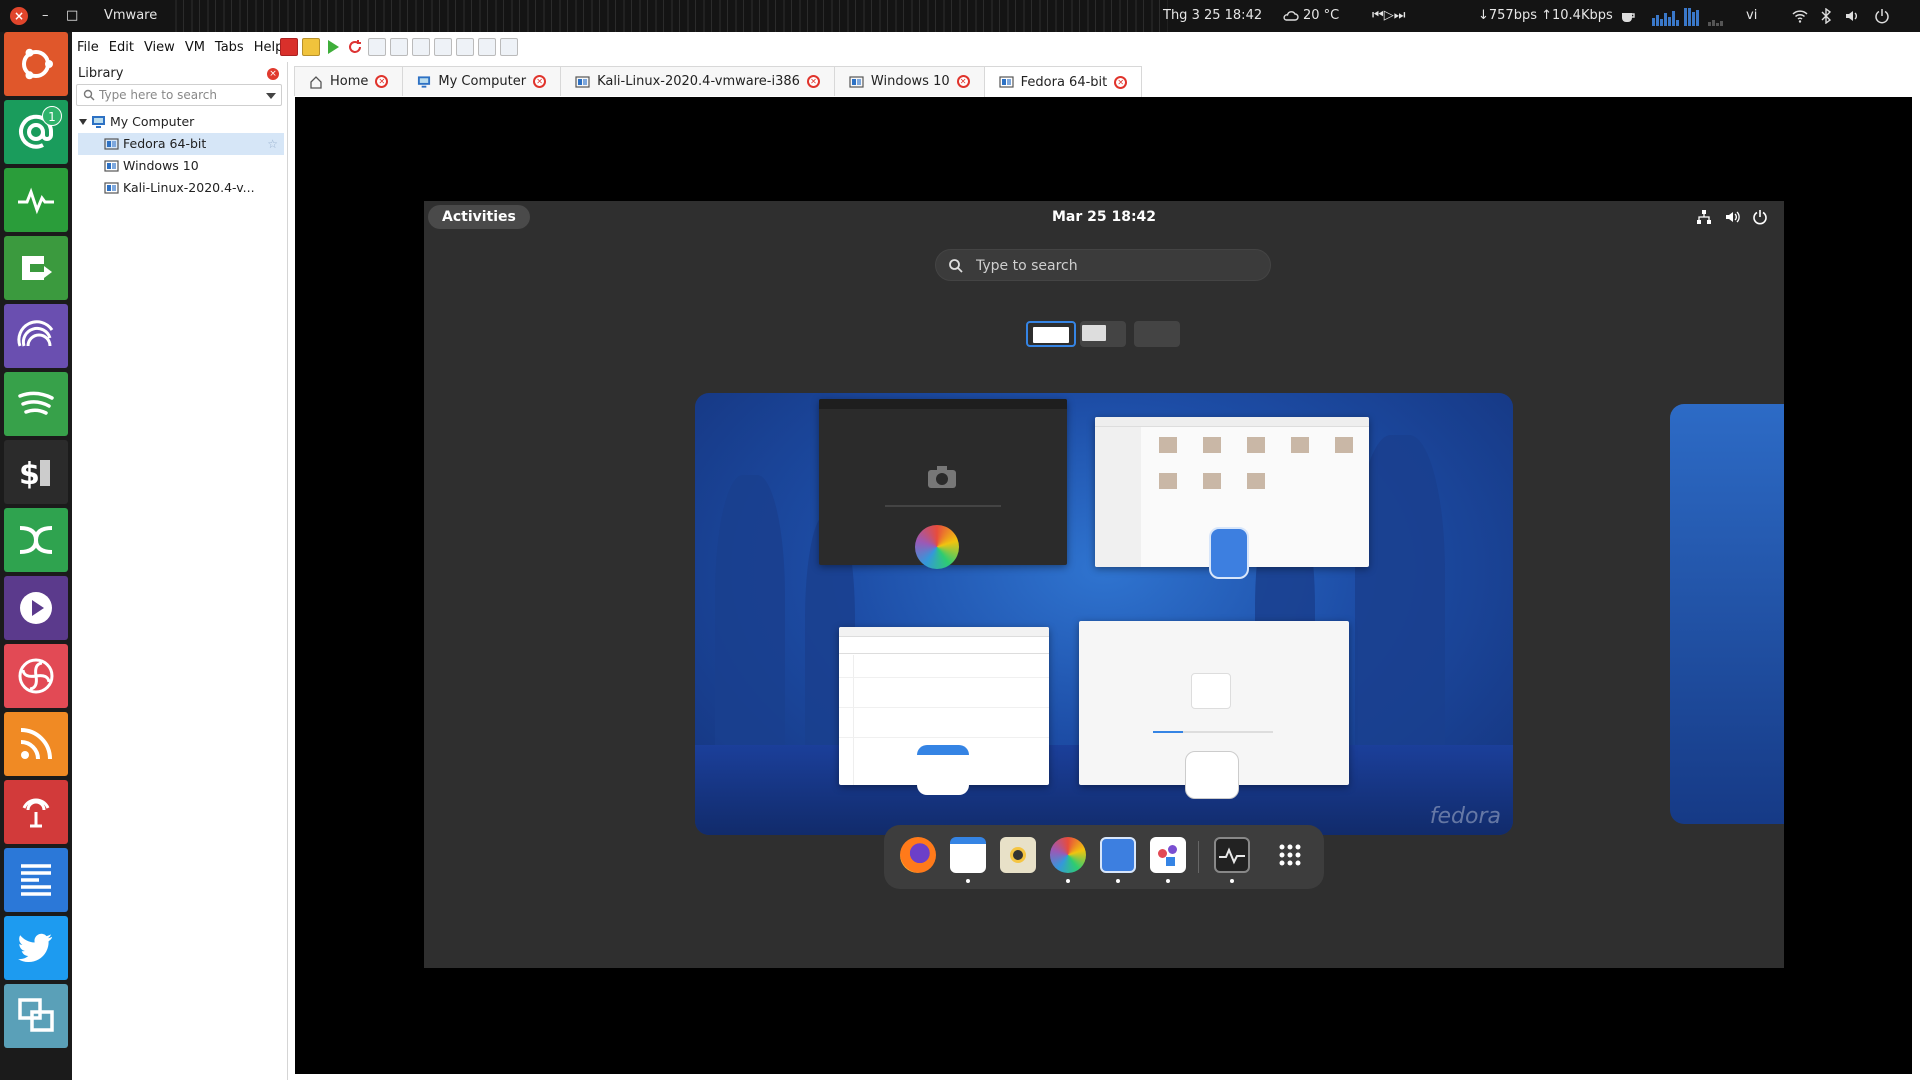  I want to click on photos-app-icon, so click(937, 547).